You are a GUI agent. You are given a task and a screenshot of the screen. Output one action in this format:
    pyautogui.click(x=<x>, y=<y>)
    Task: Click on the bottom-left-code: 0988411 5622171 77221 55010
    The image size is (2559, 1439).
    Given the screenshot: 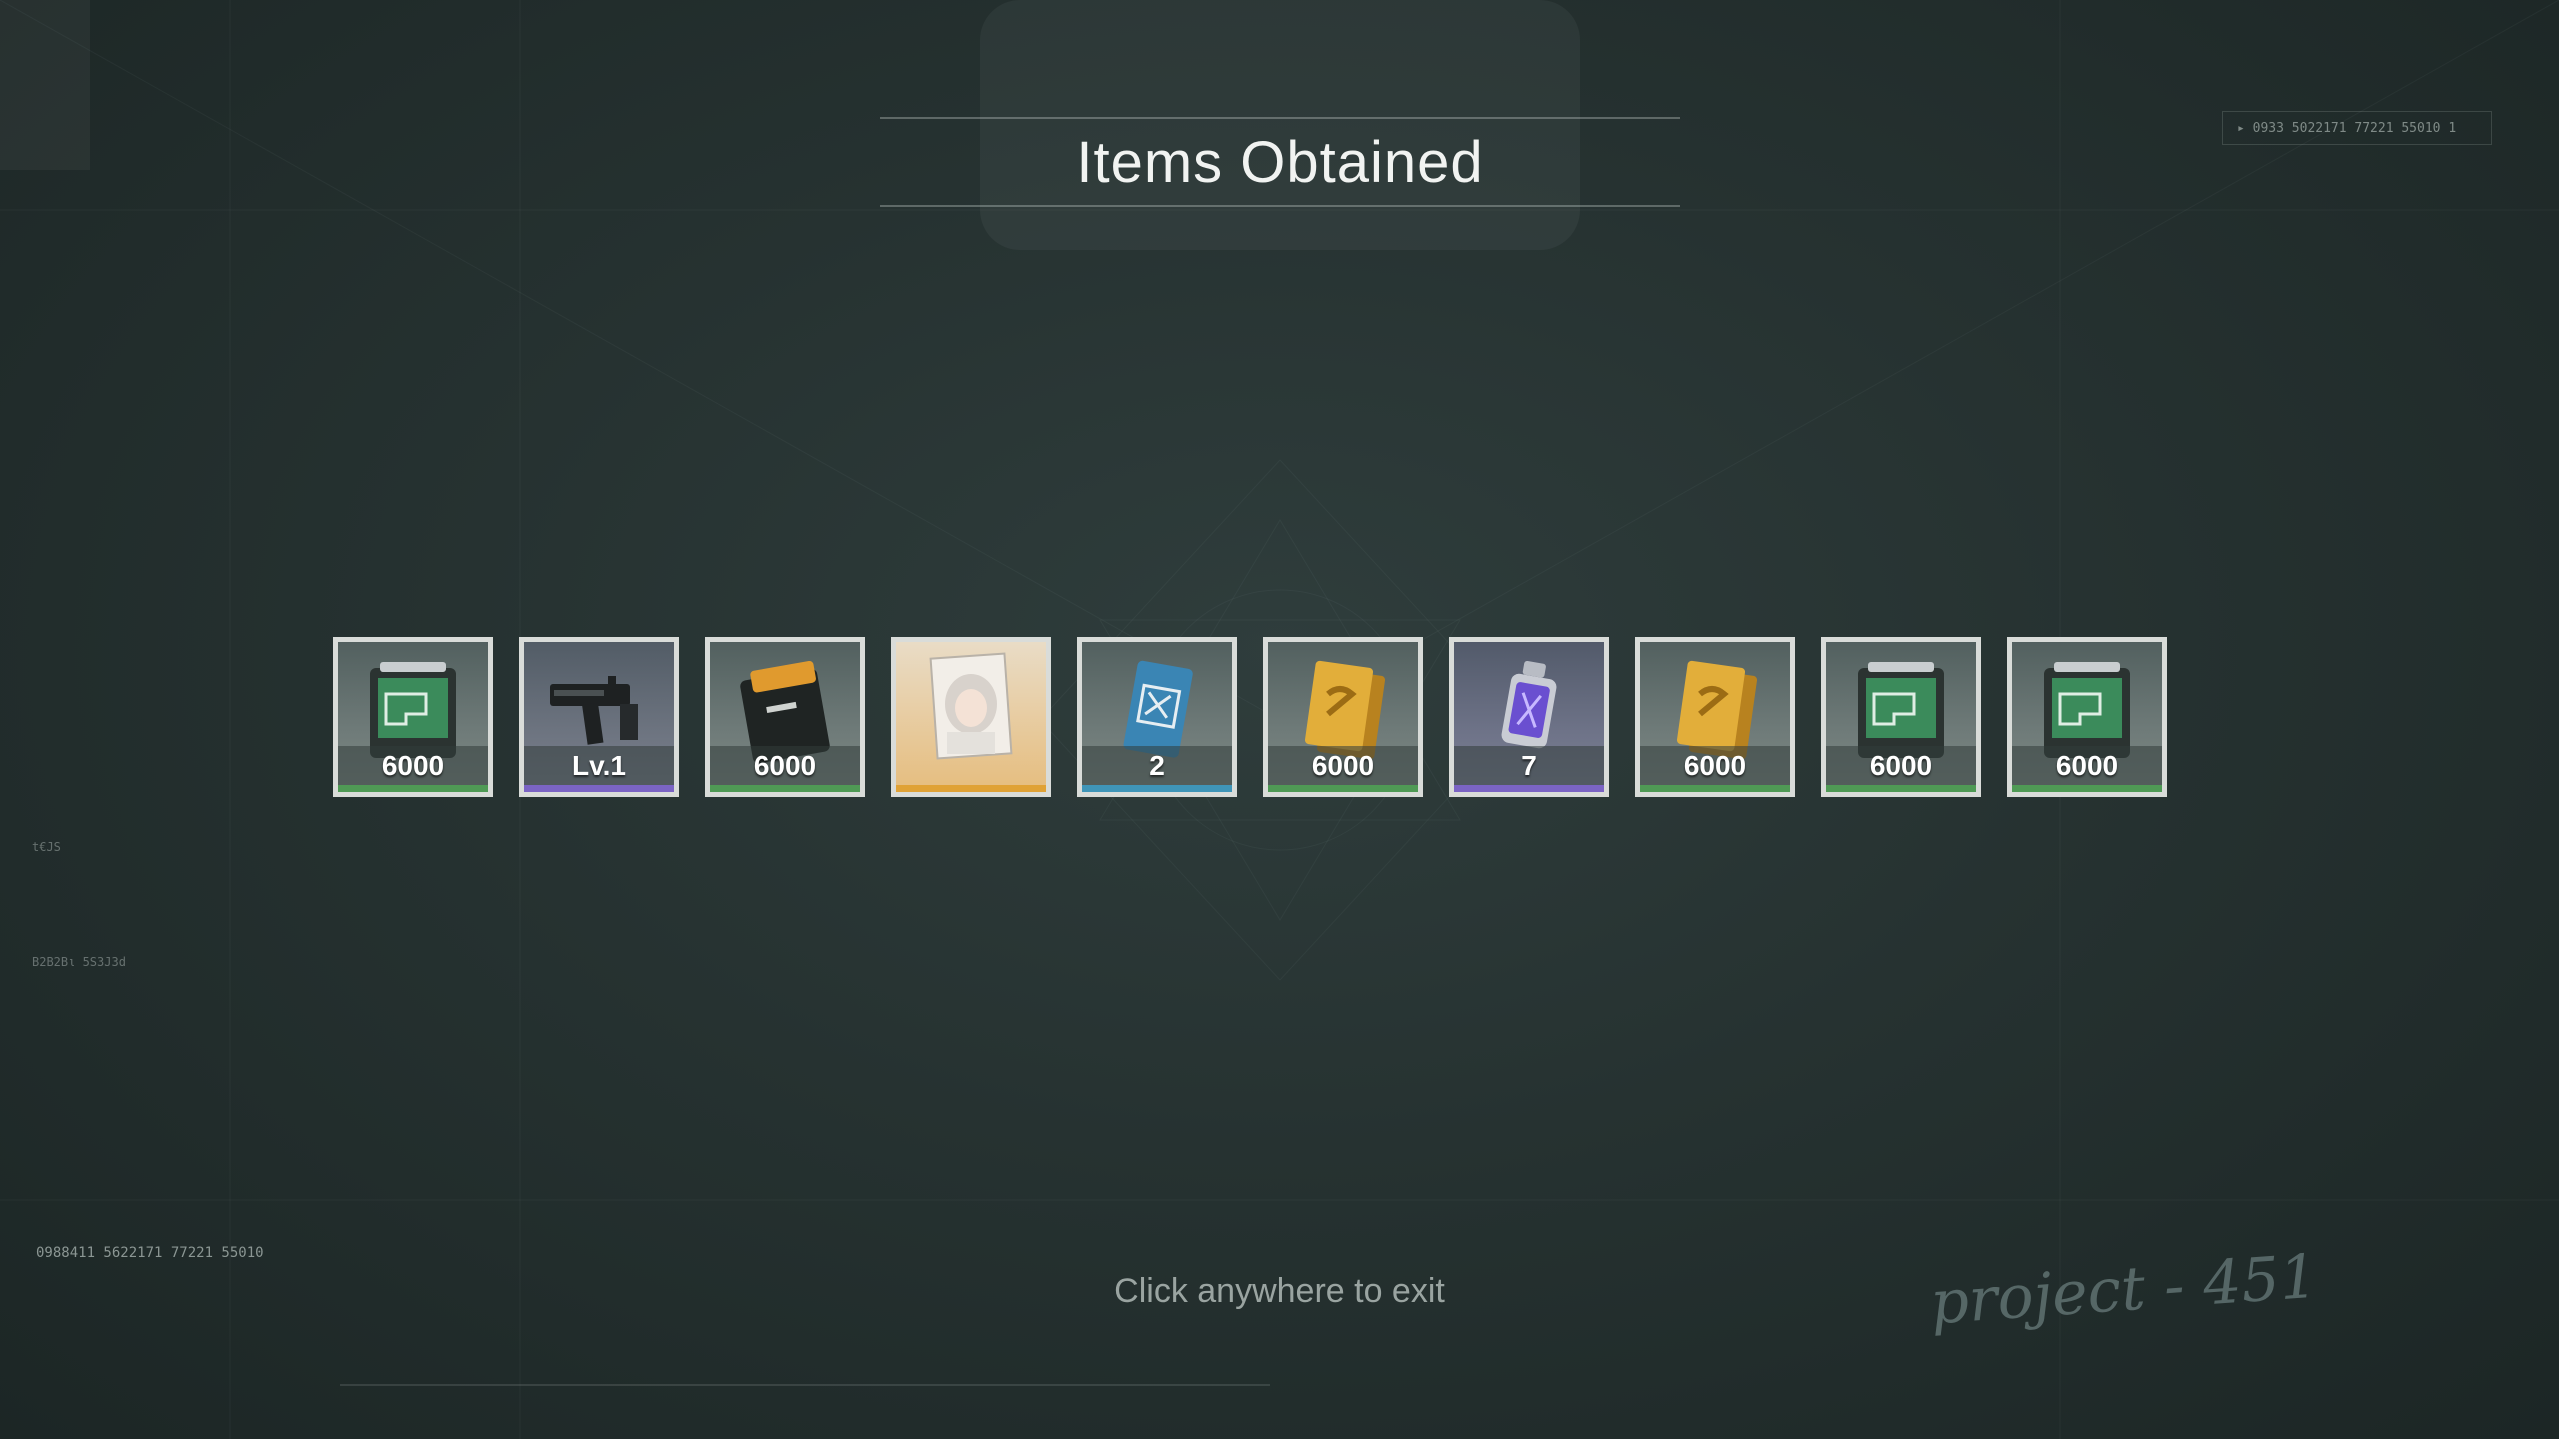 What is the action you would take?
    pyautogui.click(x=150, y=1253)
    